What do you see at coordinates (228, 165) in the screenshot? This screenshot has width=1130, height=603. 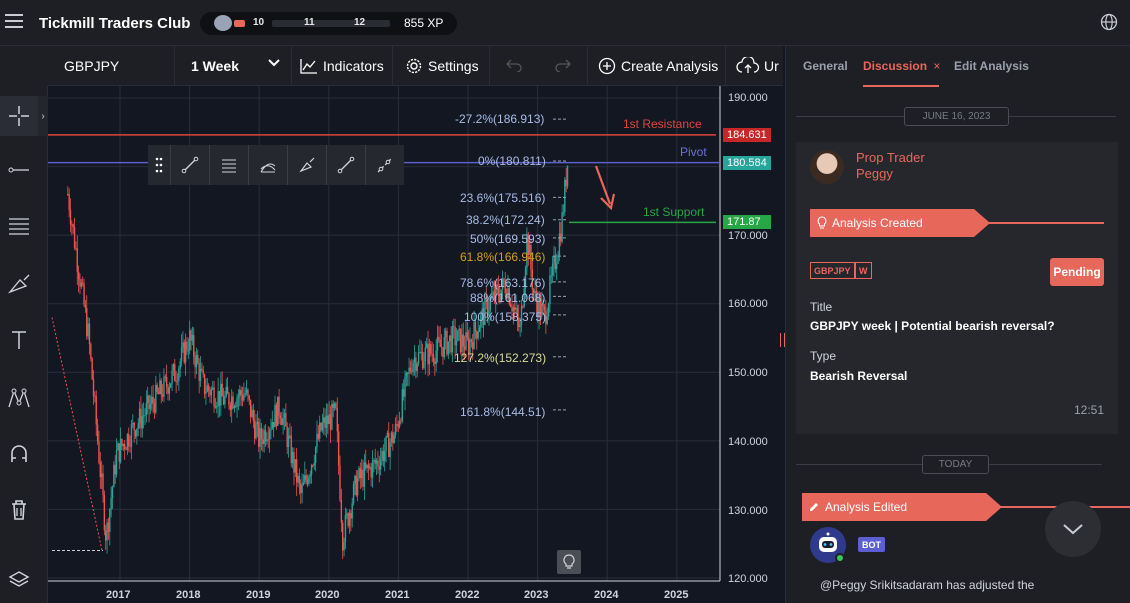 I see `fib-tool-icon` at bounding box center [228, 165].